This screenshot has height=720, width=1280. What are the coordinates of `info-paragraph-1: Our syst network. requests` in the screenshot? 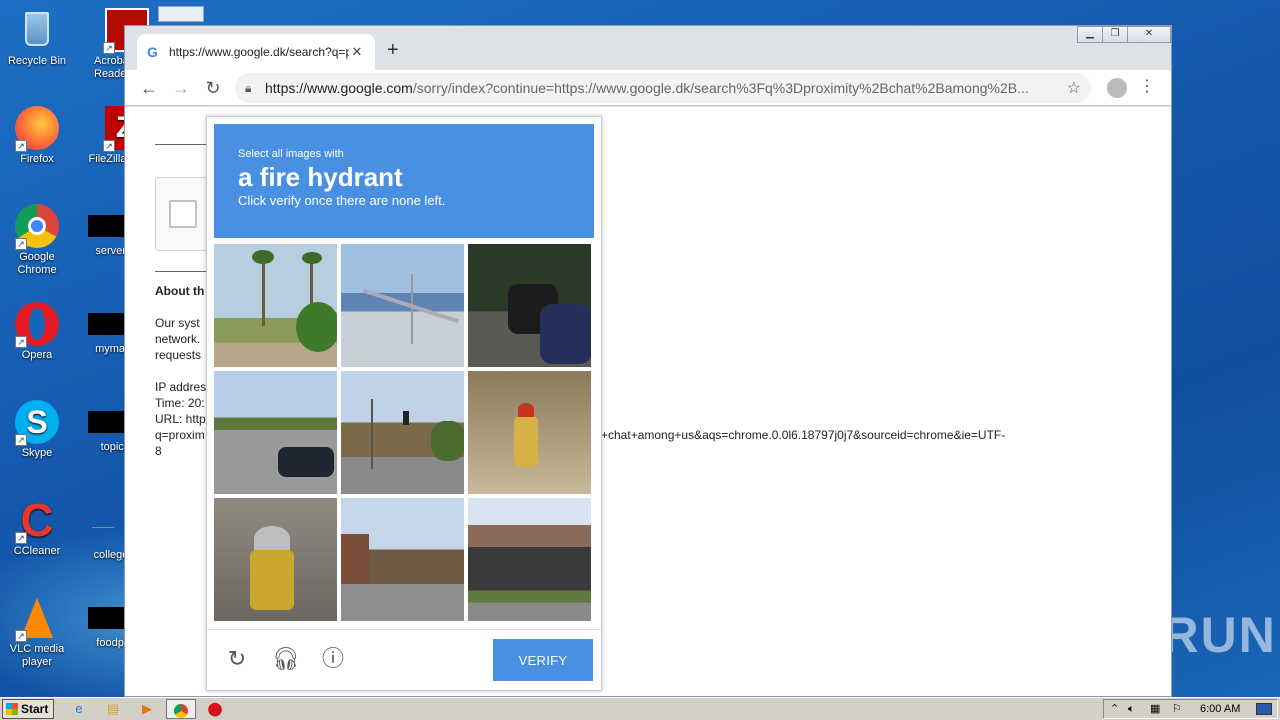 It's located at (178, 339).